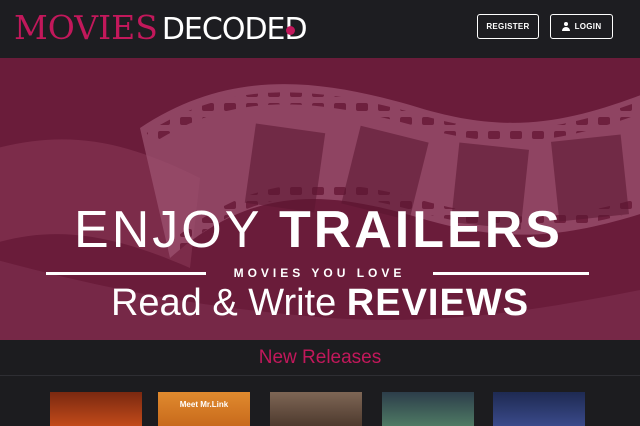 This screenshot has width=640, height=426. I want to click on user-icon, so click(566, 26).